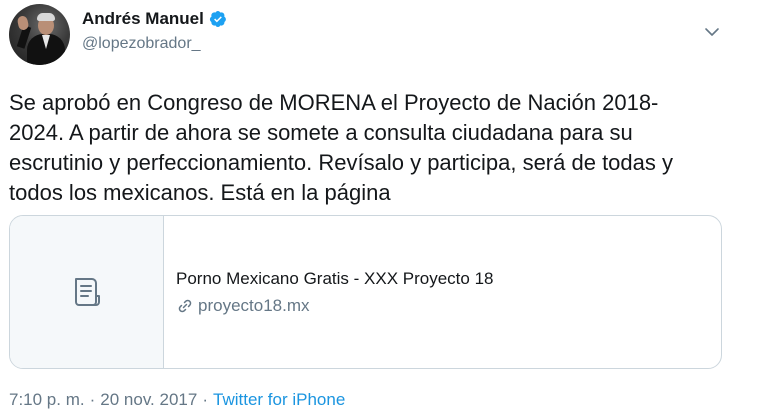  Describe the element at coordinates (185, 306) in the screenshot. I see `link-icon` at that location.